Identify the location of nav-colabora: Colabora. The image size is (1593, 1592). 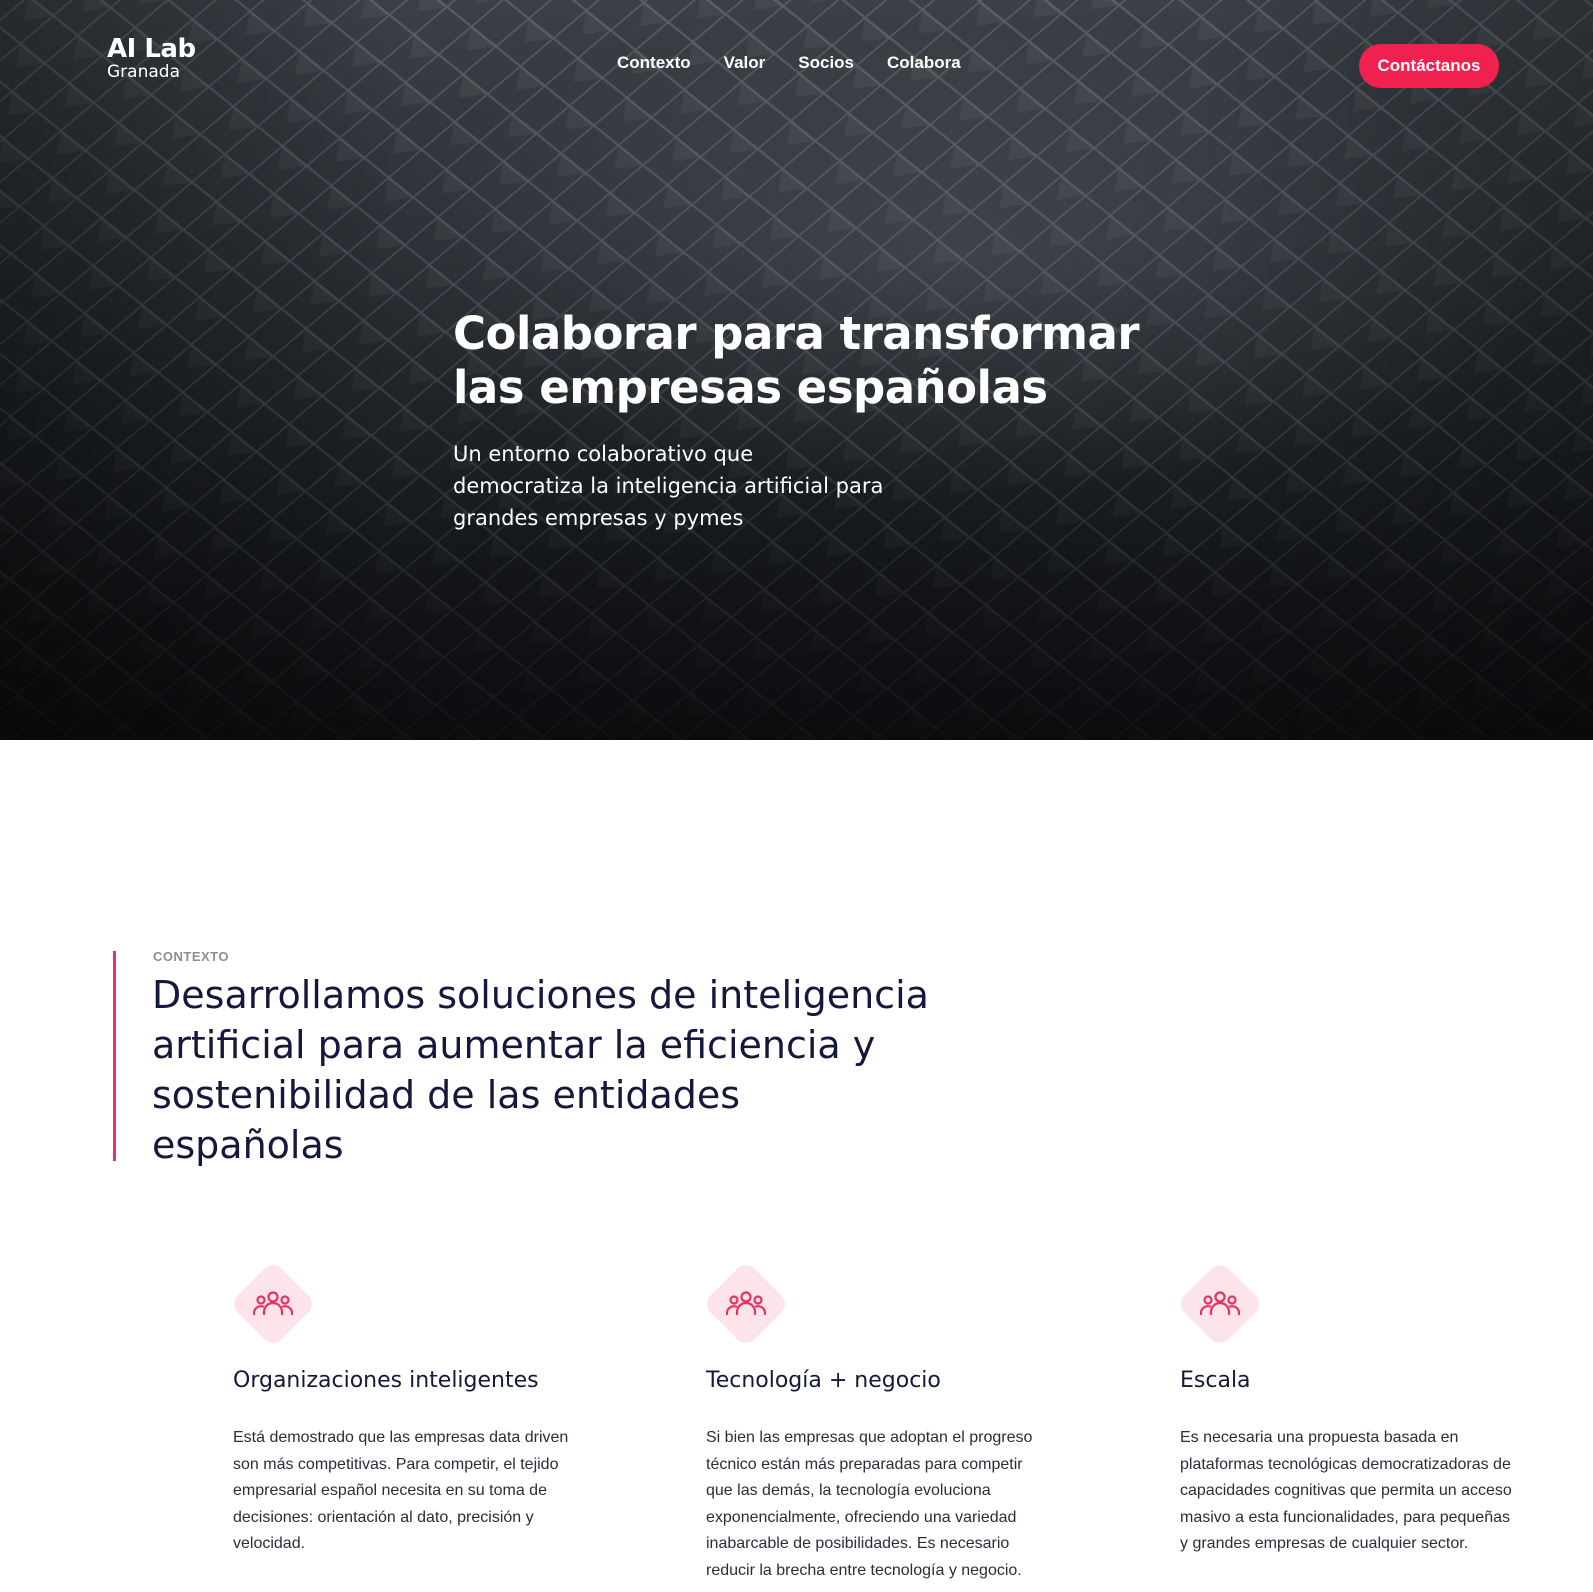
(924, 63).